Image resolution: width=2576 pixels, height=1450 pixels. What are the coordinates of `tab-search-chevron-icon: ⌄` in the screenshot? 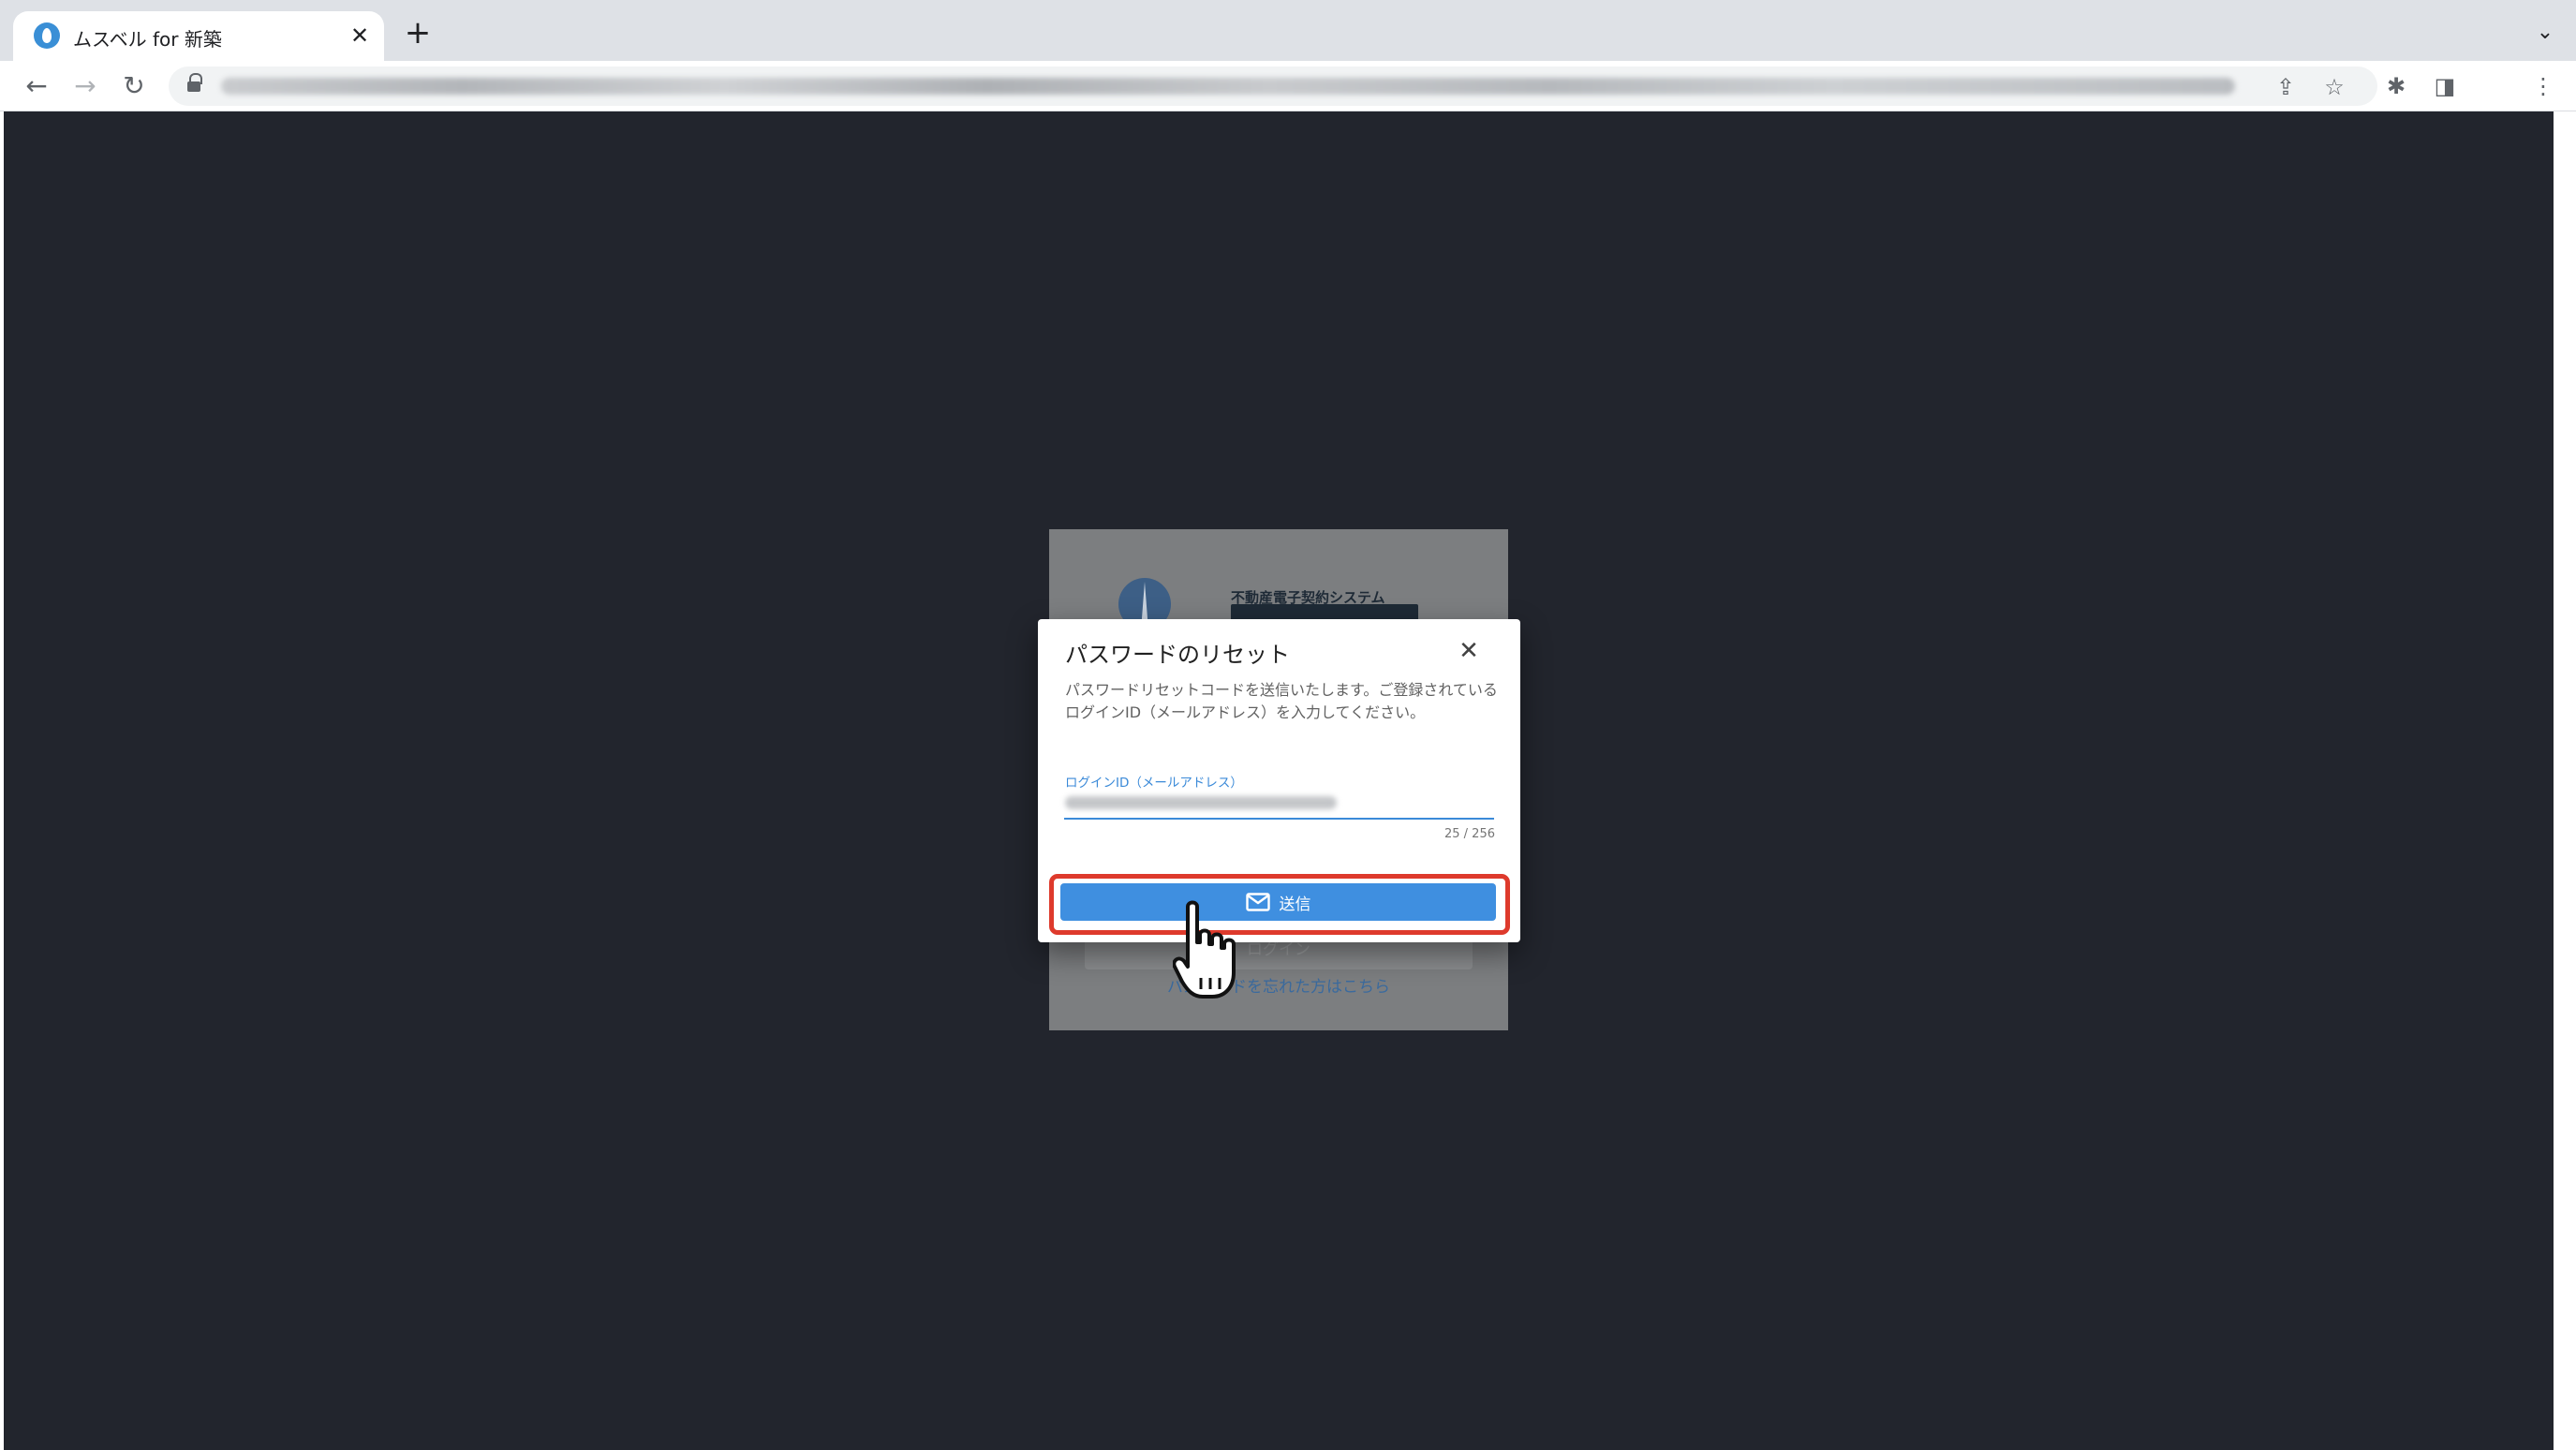 It's located at (2545, 33).